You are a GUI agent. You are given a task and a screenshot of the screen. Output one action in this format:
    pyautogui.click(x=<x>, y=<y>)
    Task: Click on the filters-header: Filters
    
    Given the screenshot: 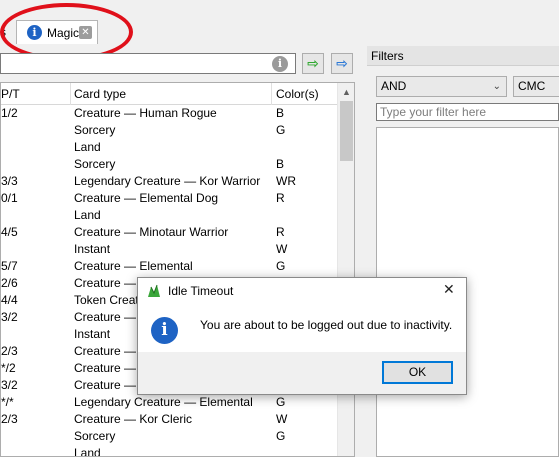 What is the action you would take?
    pyautogui.click(x=463, y=56)
    